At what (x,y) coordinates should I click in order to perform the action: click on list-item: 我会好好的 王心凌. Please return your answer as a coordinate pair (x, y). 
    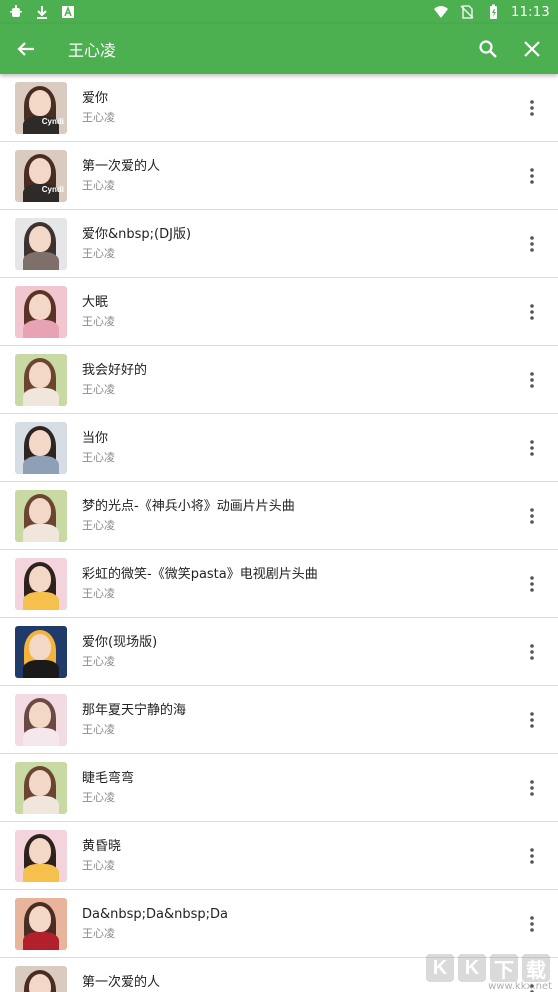
    Looking at the image, I should click on (279, 380).